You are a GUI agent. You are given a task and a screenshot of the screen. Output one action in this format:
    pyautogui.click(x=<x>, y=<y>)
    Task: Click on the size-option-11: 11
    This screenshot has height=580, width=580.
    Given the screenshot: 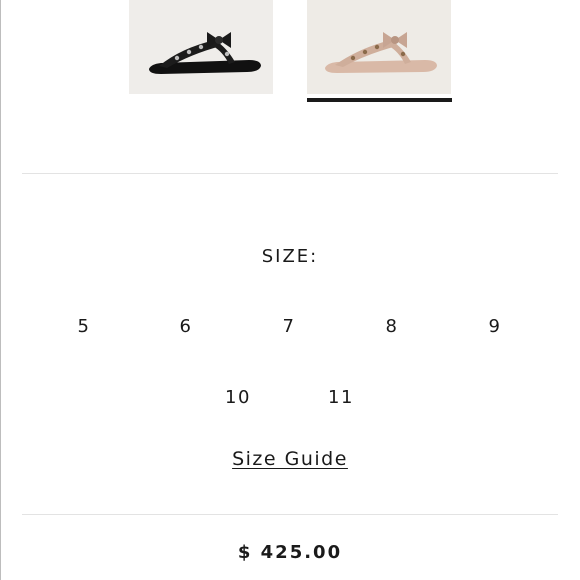 What is the action you would take?
    pyautogui.click(x=341, y=398)
    